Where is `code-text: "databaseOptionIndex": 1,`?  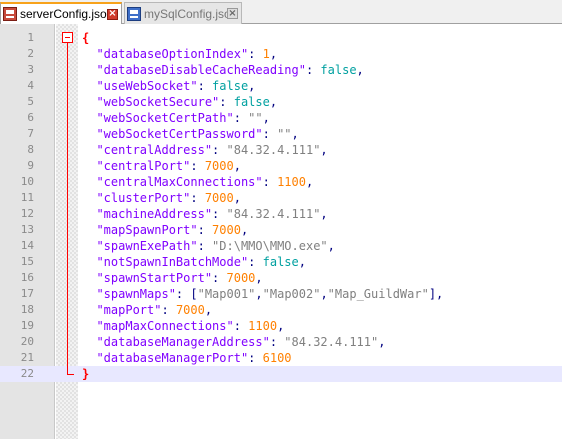
code-text: "databaseOptionIndex": 1, is located at coordinates (179, 54).